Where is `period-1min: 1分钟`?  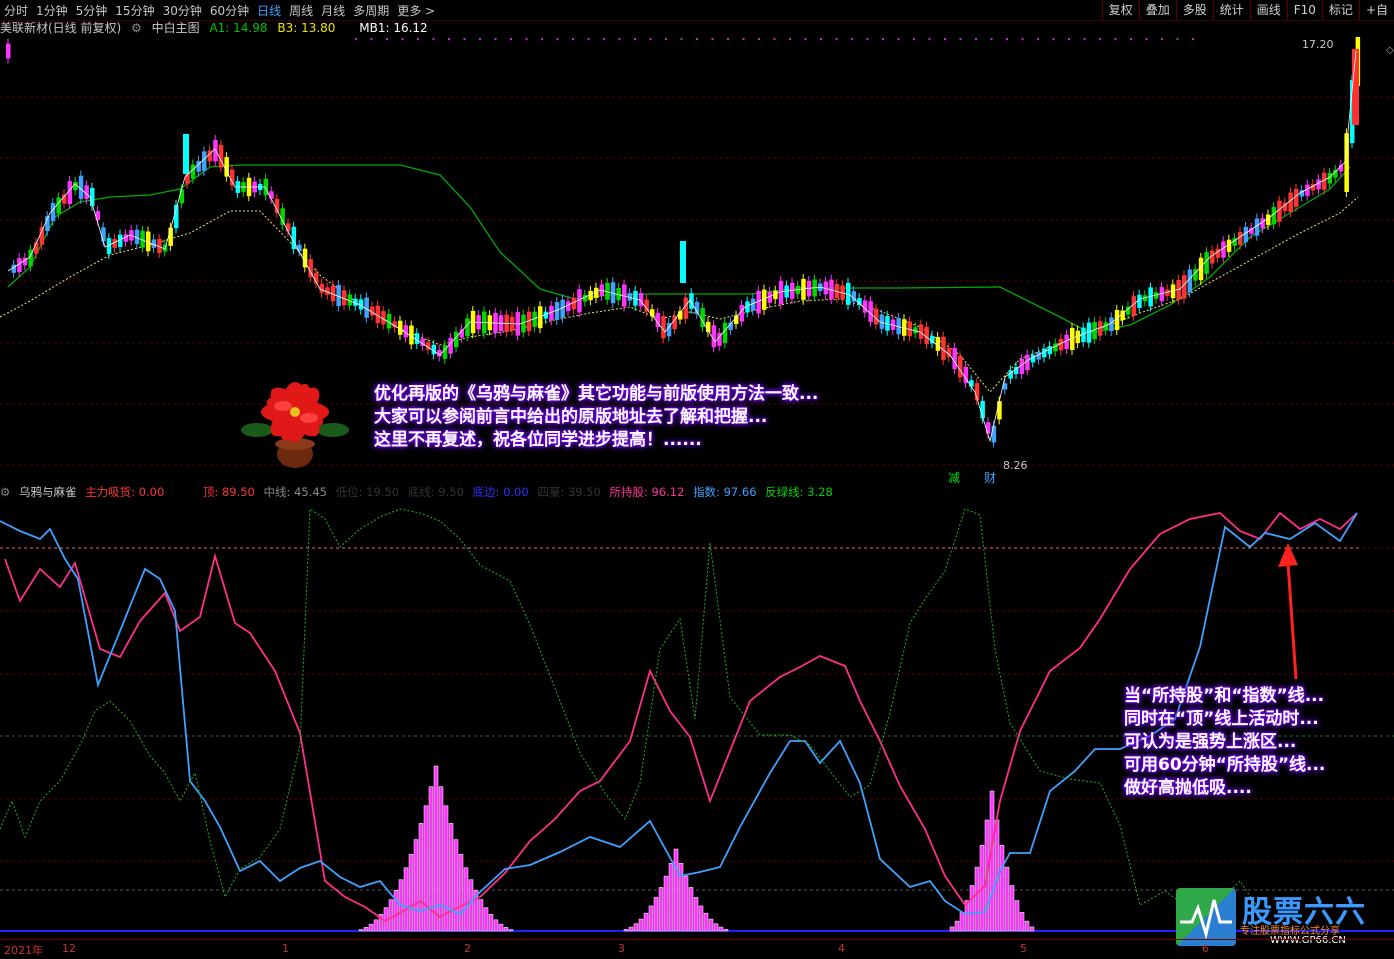
period-1min: 1分钟 is located at coordinates (52, 10).